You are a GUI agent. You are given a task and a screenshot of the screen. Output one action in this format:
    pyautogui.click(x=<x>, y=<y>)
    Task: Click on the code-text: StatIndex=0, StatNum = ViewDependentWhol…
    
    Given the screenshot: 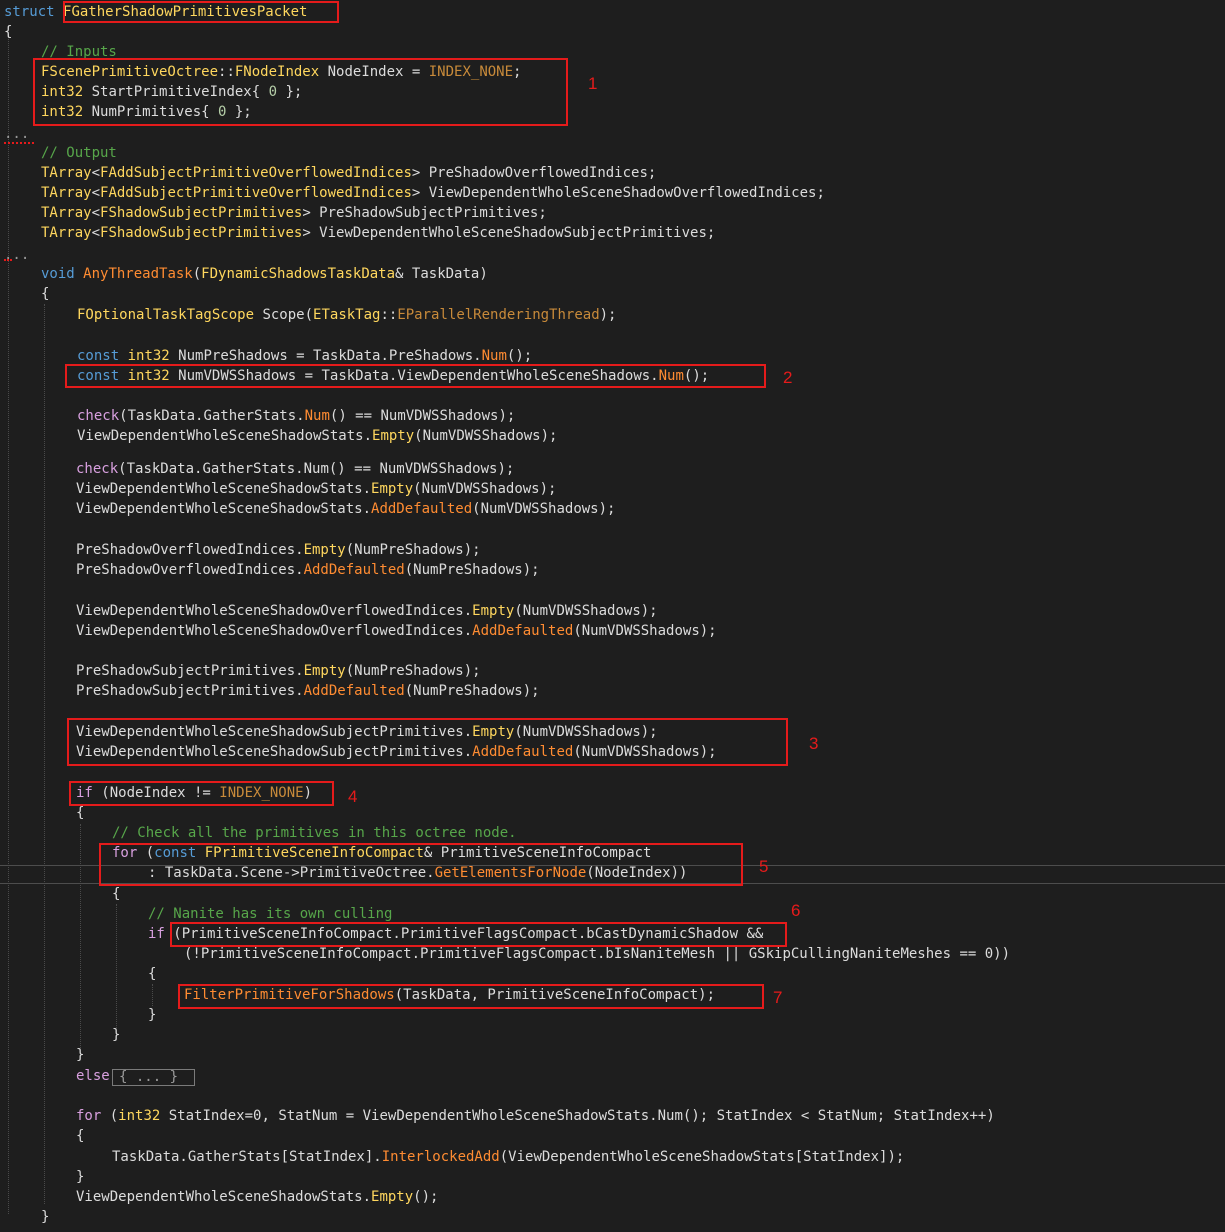 What is the action you would take?
    pyautogui.click(x=577, y=1116)
    